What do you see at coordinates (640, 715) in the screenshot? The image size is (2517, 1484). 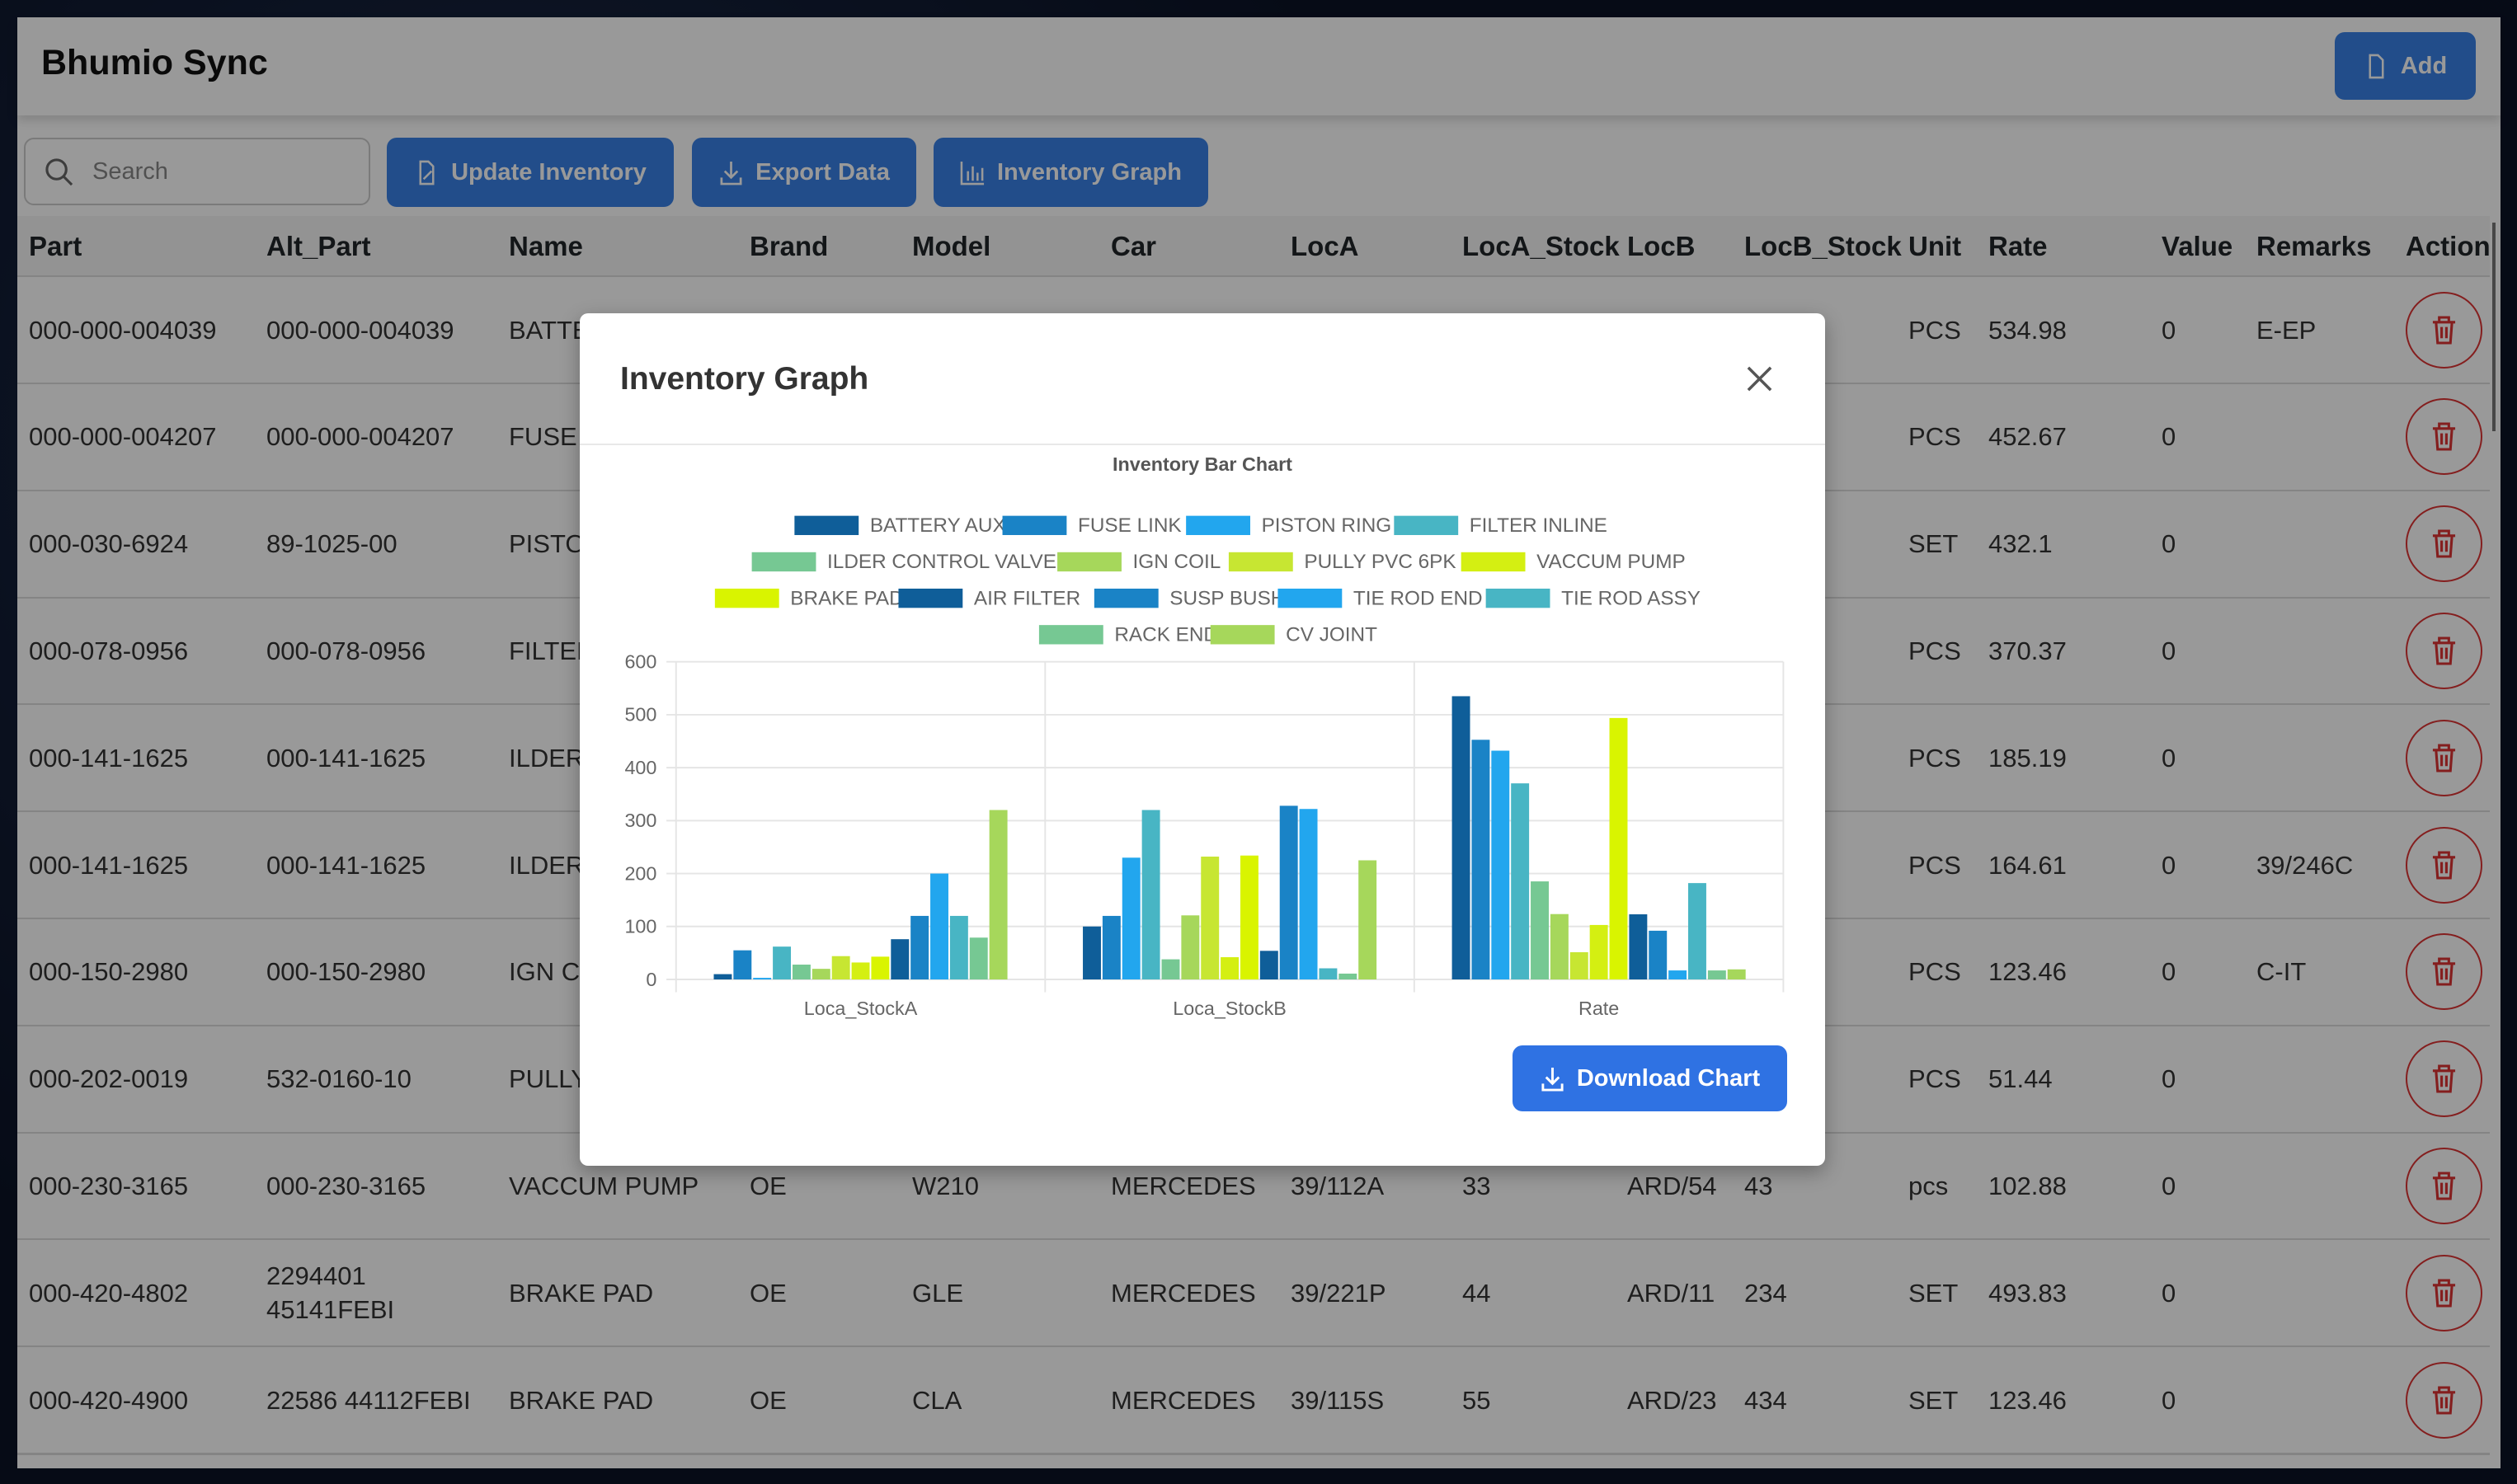 I see `y-tick-label: 500` at bounding box center [640, 715].